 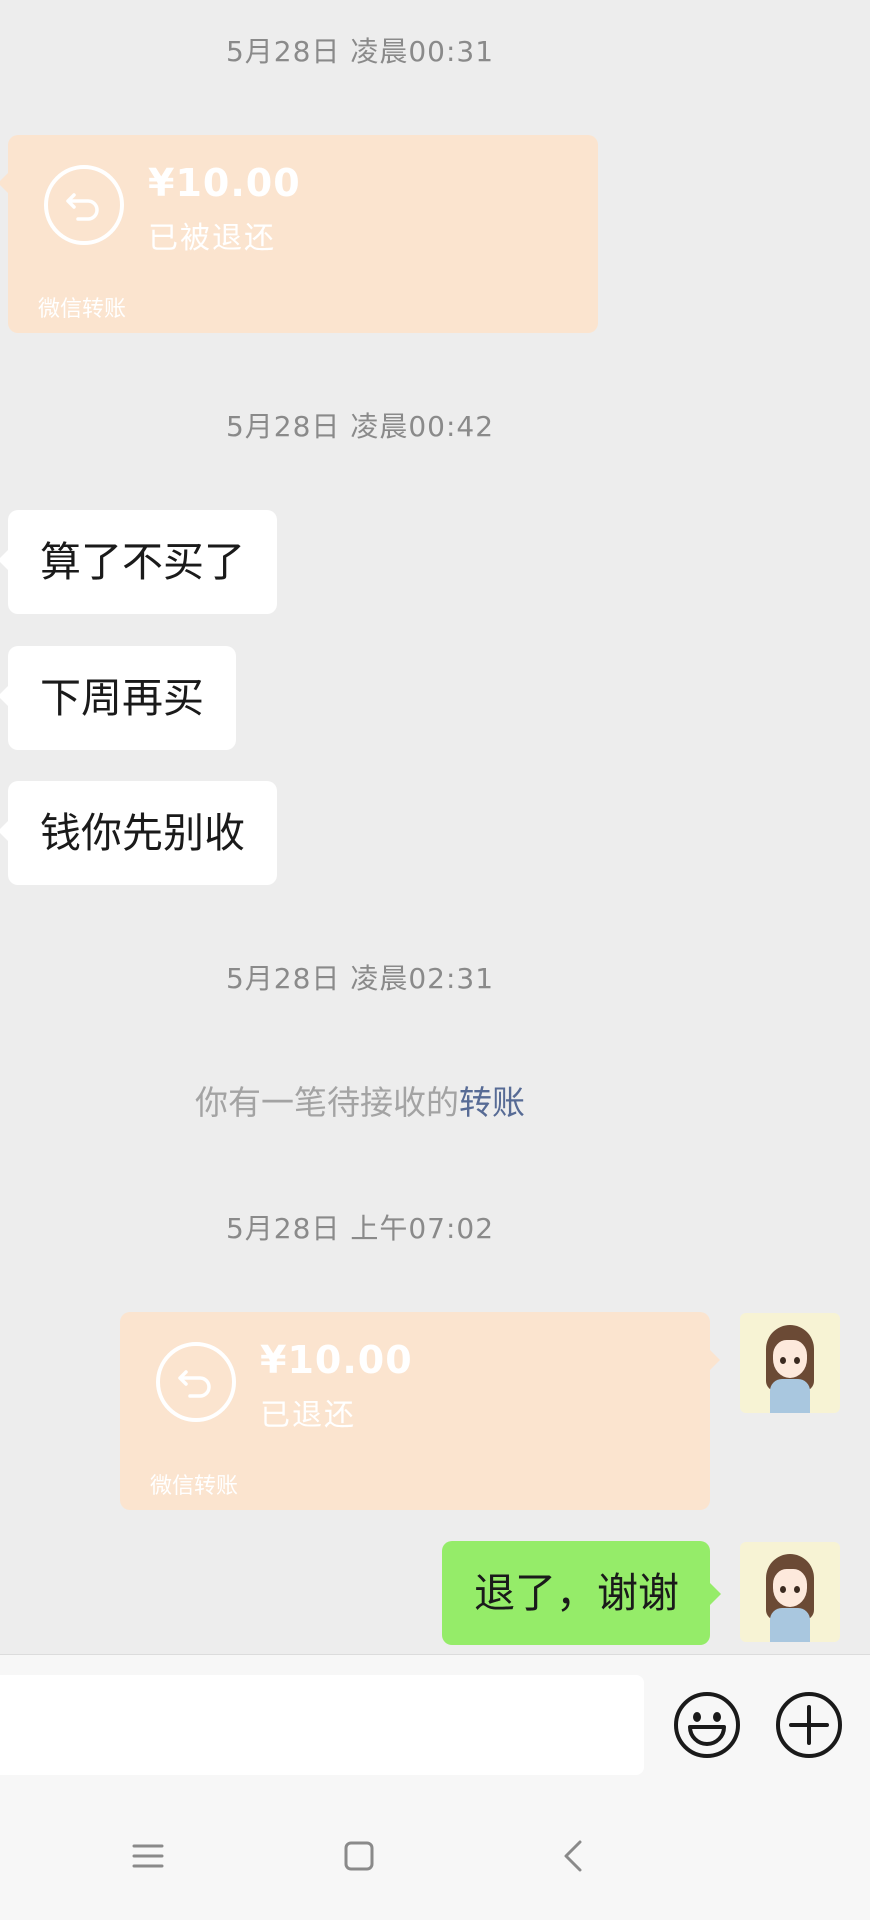 What do you see at coordinates (308, 1415) in the screenshot?
I see `transfer-status: 已退还` at bounding box center [308, 1415].